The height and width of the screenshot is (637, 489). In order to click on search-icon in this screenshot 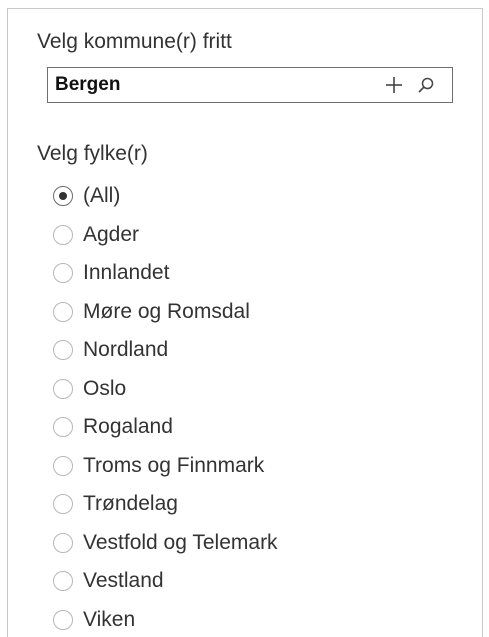, I will do `click(426, 85)`.